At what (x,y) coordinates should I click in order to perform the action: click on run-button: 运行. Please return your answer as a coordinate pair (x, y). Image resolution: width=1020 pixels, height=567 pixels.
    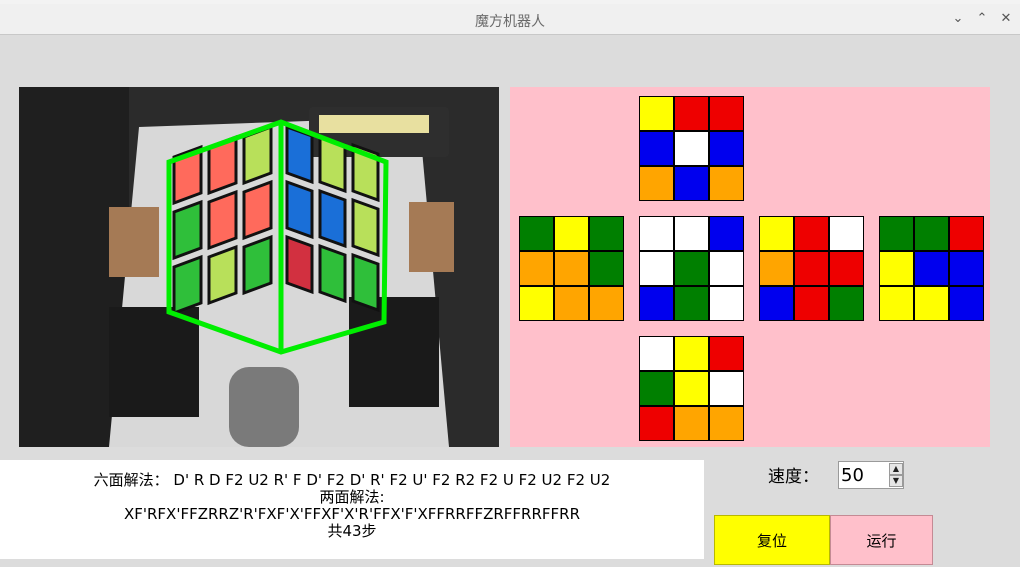
    Looking at the image, I should click on (881, 540).